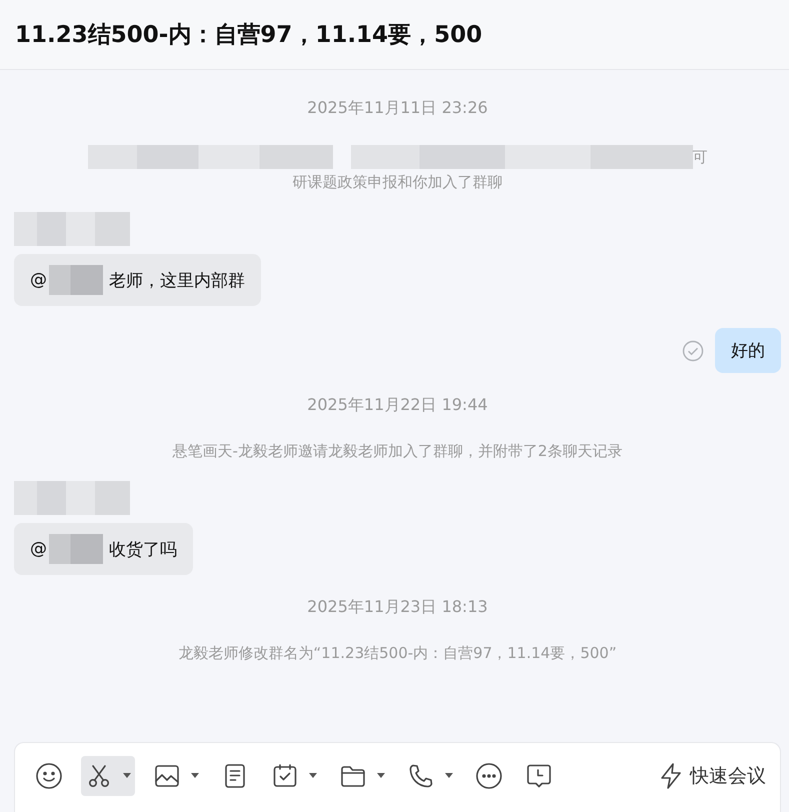 The width and height of the screenshot is (789, 812). Describe the element at coordinates (421, 776) in the screenshot. I see `phone-icon` at that location.